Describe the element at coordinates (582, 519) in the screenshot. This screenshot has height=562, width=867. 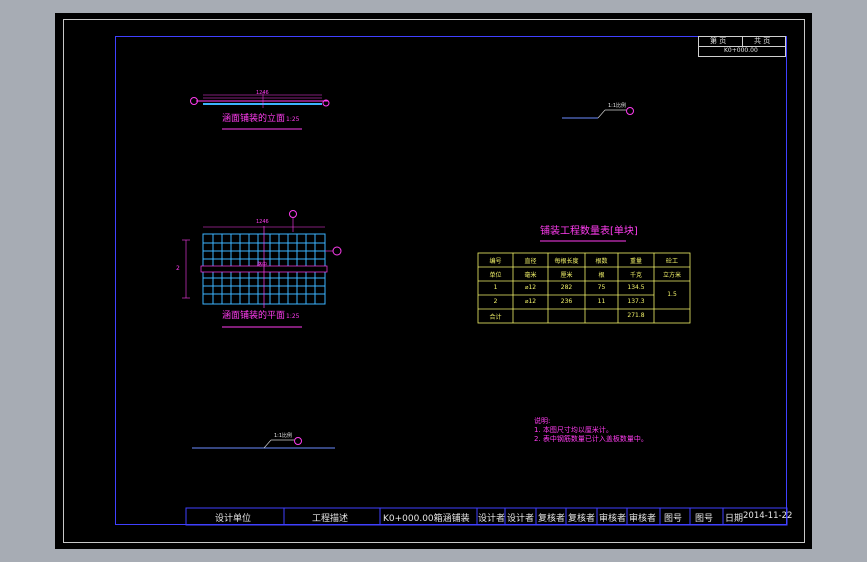
I see `title-checker-2: 复核者` at that location.